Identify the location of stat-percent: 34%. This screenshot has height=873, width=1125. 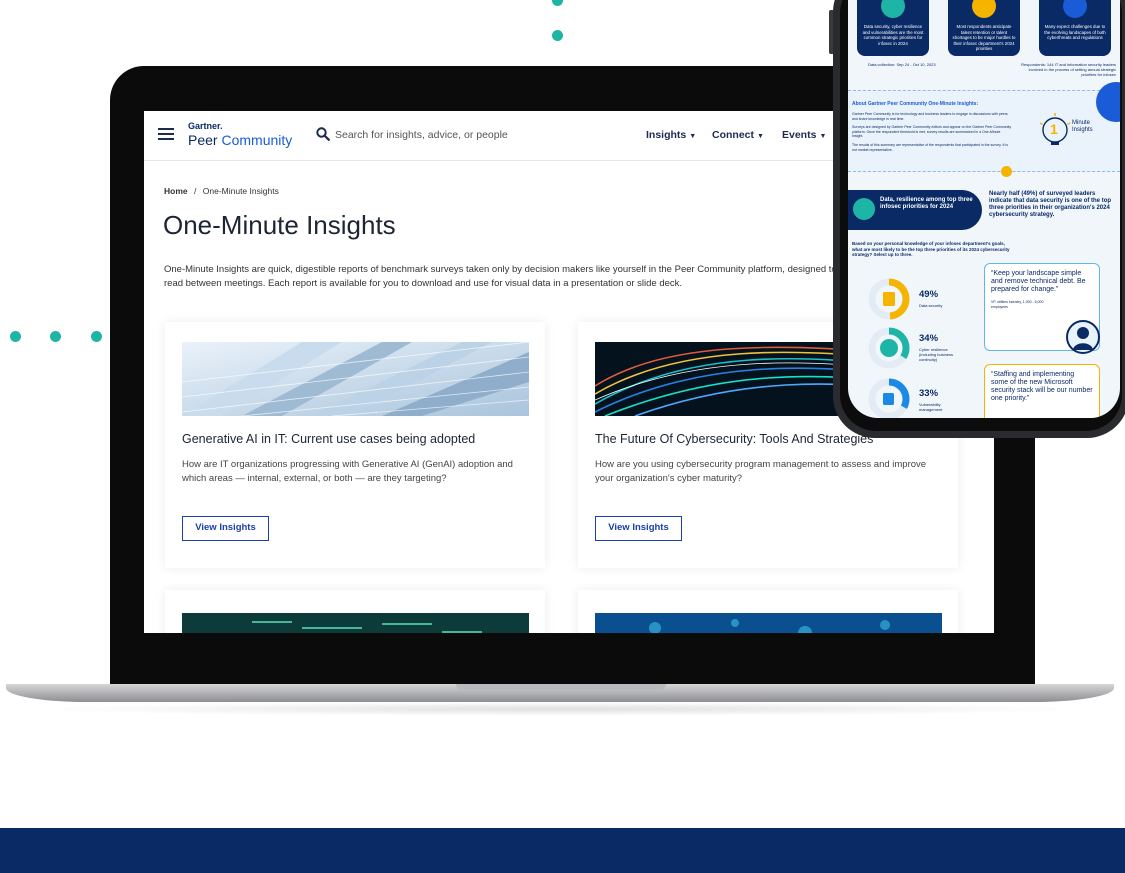
(929, 338).